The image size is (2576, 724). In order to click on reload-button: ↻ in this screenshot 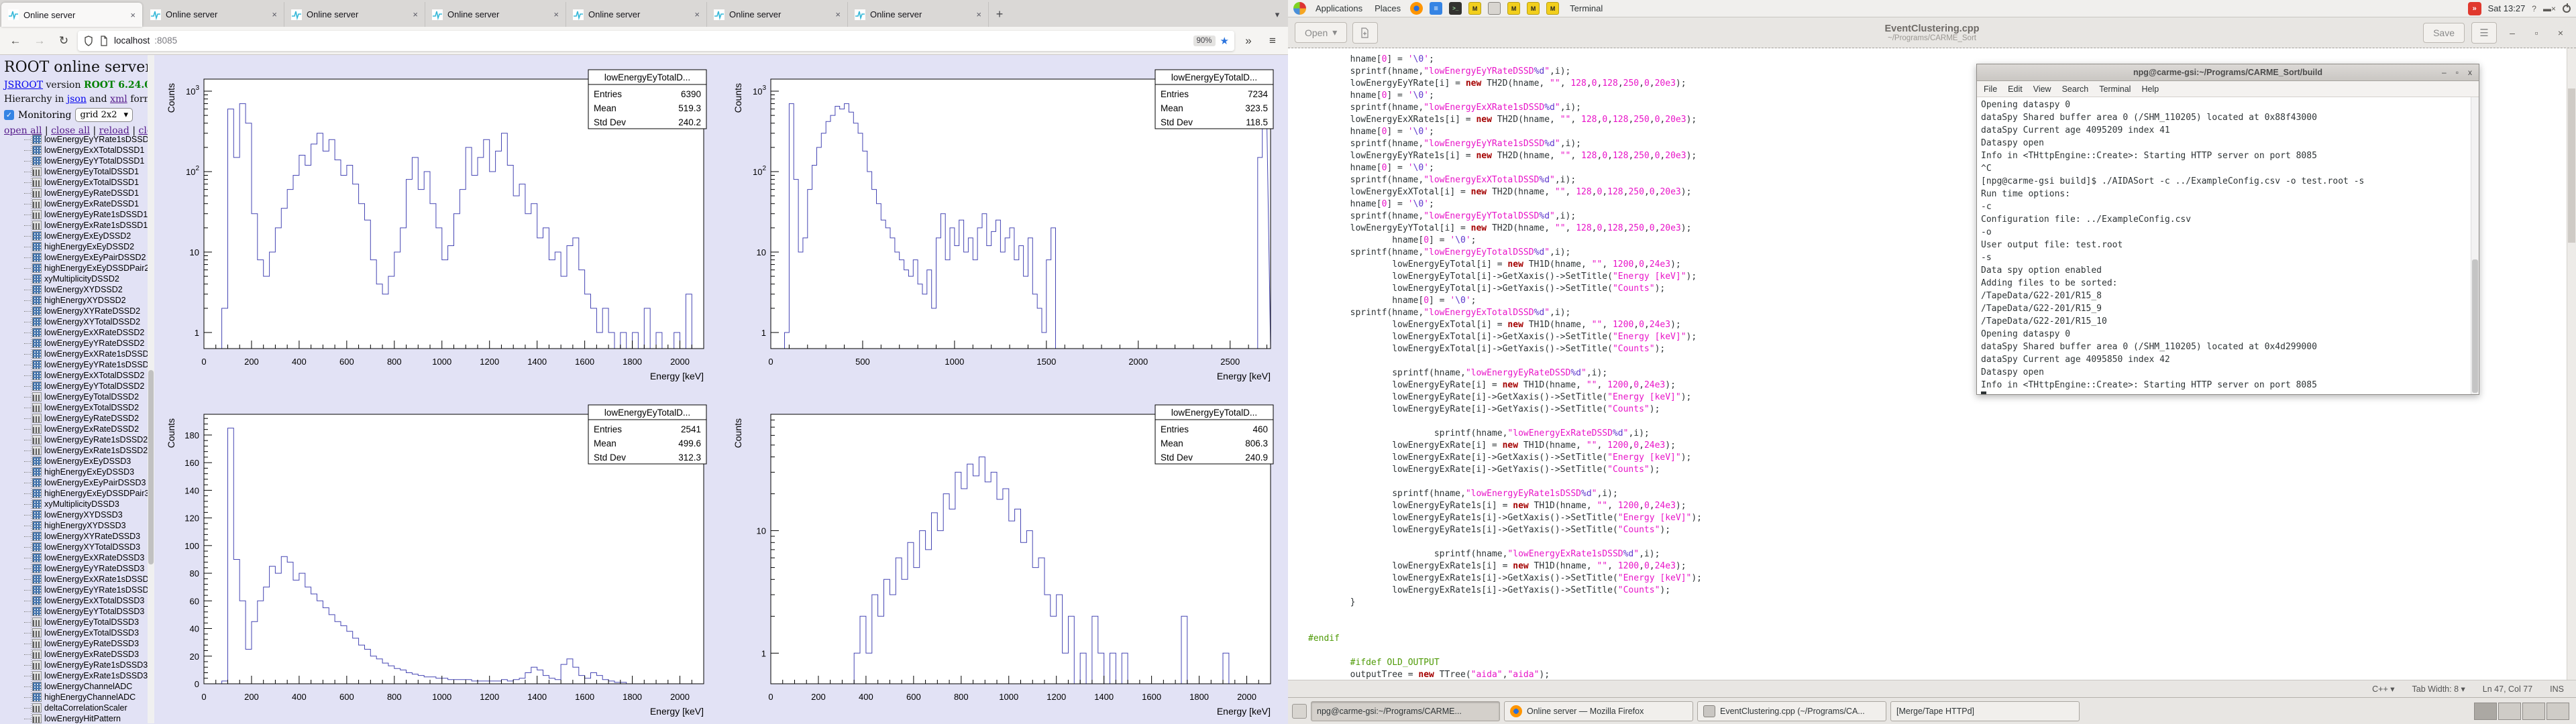, I will do `click(64, 41)`.